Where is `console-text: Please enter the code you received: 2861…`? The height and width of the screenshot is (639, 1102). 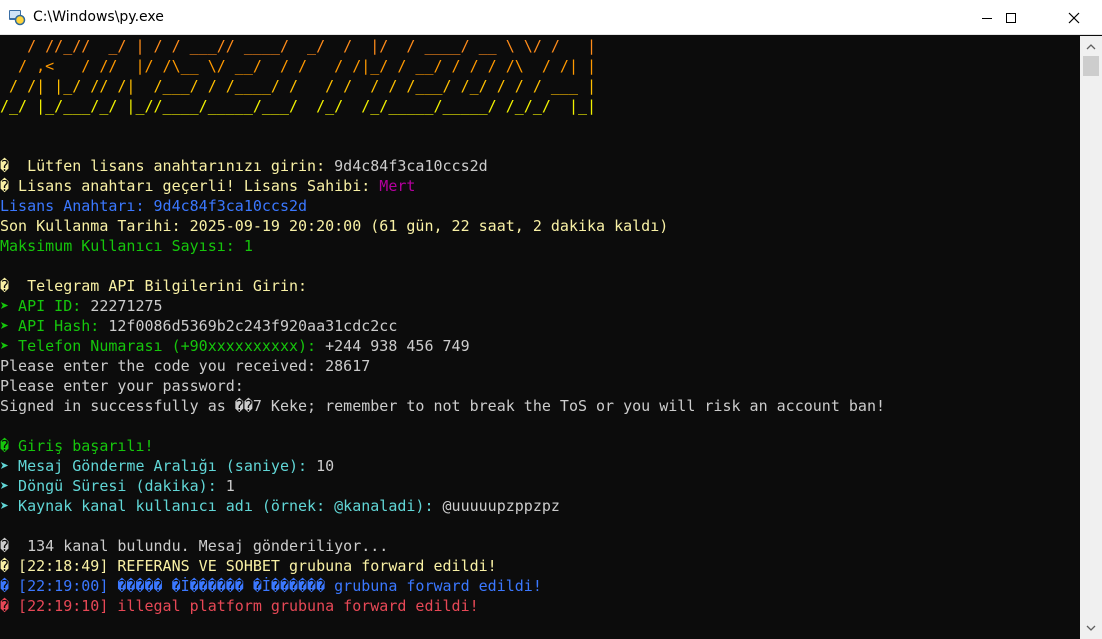
console-text: Please enter the code you received: 2861… is located at coordinates (185, 366).